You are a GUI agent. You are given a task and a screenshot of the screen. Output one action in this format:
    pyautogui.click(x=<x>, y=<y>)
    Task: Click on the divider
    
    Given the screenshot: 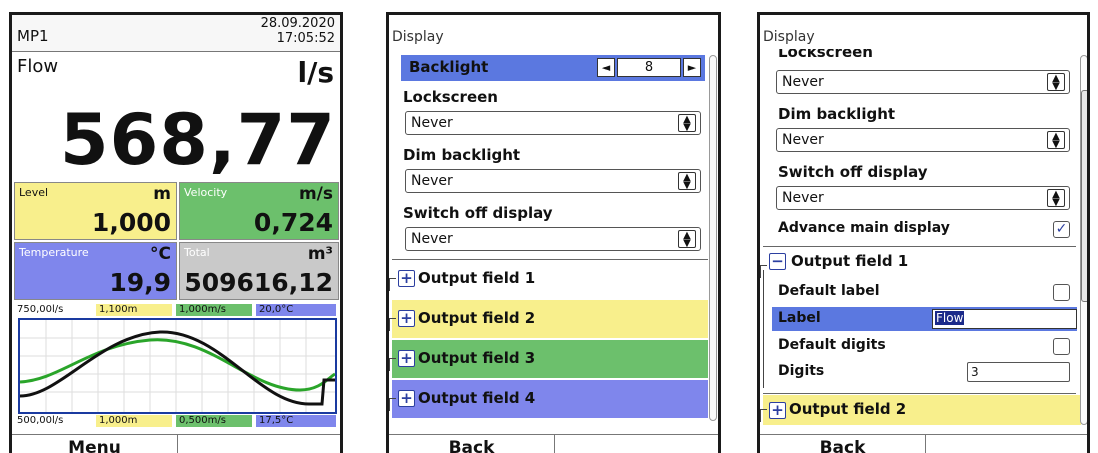 What is the action you would take?
    pyautogui.click(x=919, y=393)
    